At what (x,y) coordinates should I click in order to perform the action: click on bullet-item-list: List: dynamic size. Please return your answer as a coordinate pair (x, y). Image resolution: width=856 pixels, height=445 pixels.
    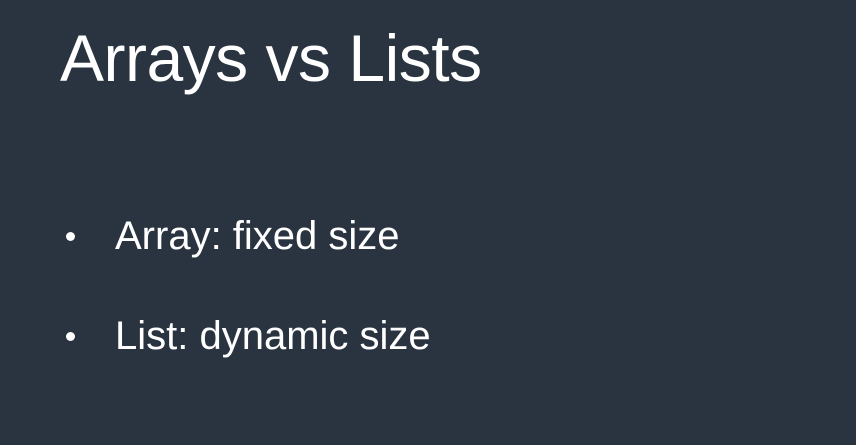
    Looking at the image, I should click on (248, 336).